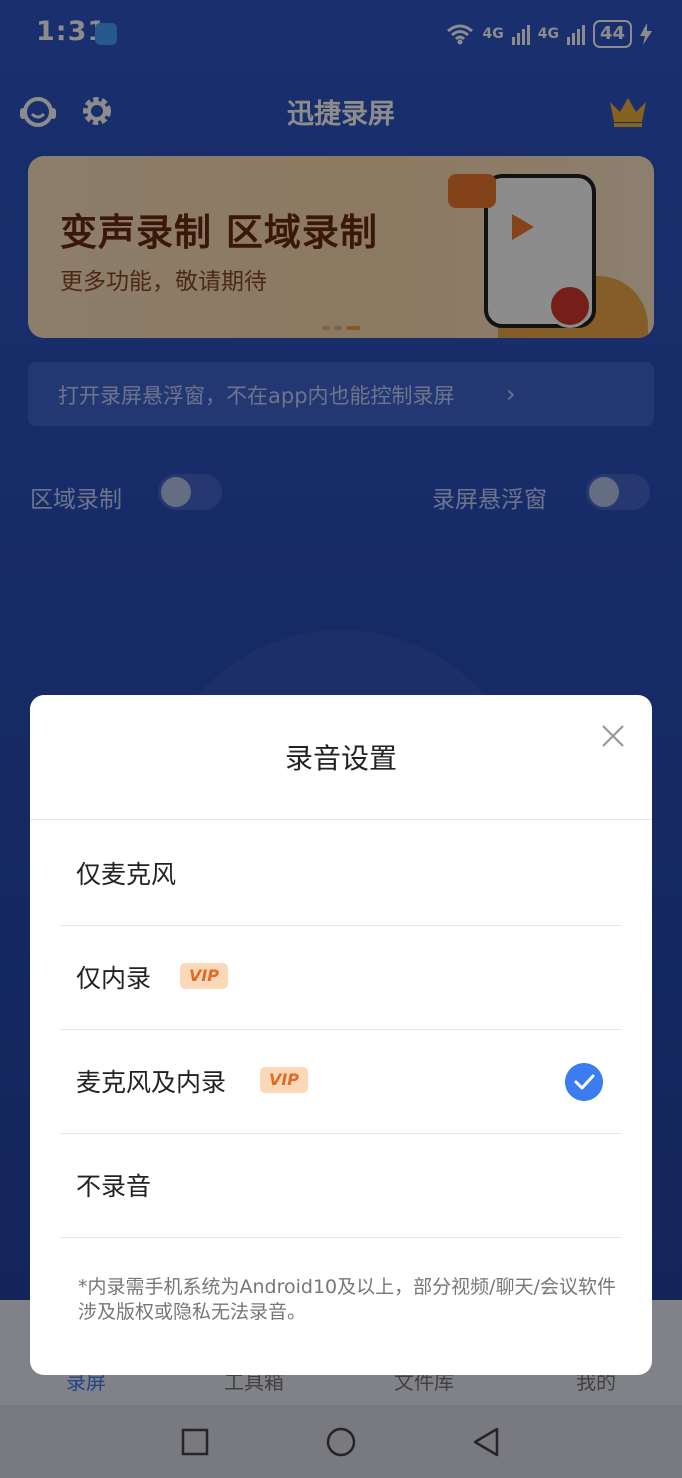 The height and width of the screenshot is (1478, 682). I want to click on option-mic-only: 仅麦克风, so click(341, 873).